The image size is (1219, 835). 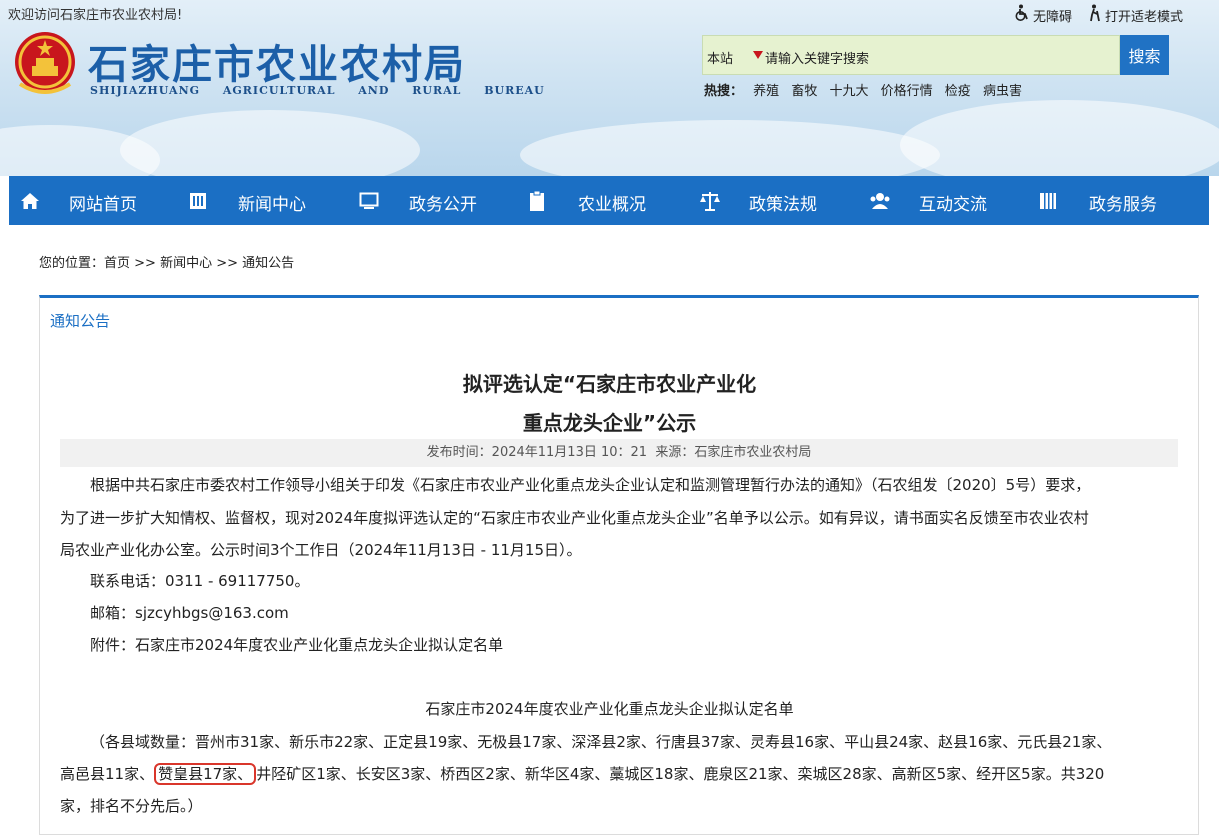 I want to click on hot-keyword: 十九大, so click(x=848, y=91).